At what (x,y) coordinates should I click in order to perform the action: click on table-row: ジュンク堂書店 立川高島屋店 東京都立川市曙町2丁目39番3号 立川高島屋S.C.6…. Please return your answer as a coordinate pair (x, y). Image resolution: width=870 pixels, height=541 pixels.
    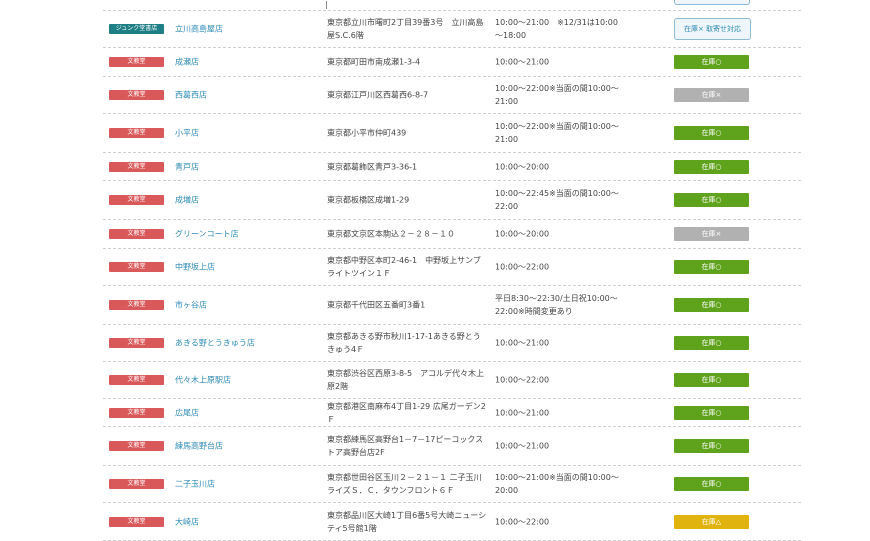
    Looking at the image, I should click on (452, 29).